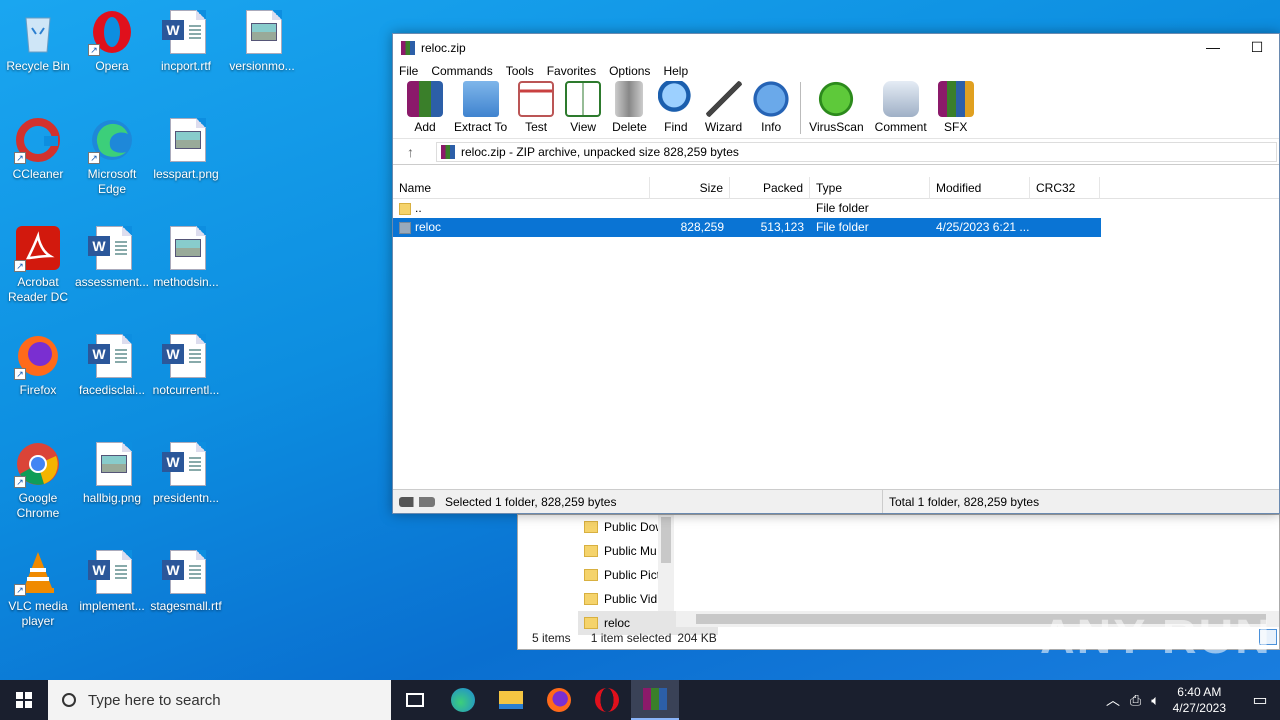 Image resolution: width=1280 pixels, height=720 pixels. I want to click on virusscan-button: VirusScan, so click(836, 107).